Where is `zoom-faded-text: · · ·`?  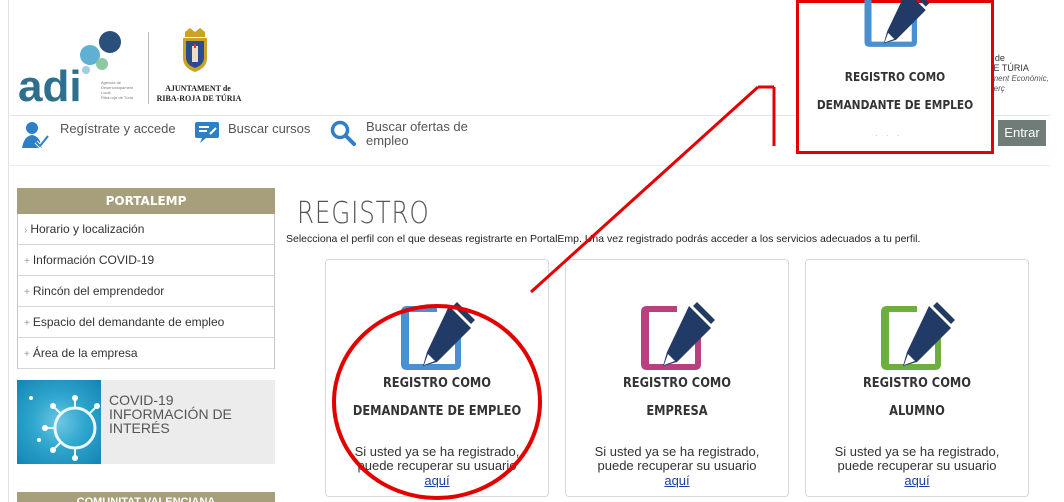
zoom-faded-text: · · · is located at coordinates (889, 135).